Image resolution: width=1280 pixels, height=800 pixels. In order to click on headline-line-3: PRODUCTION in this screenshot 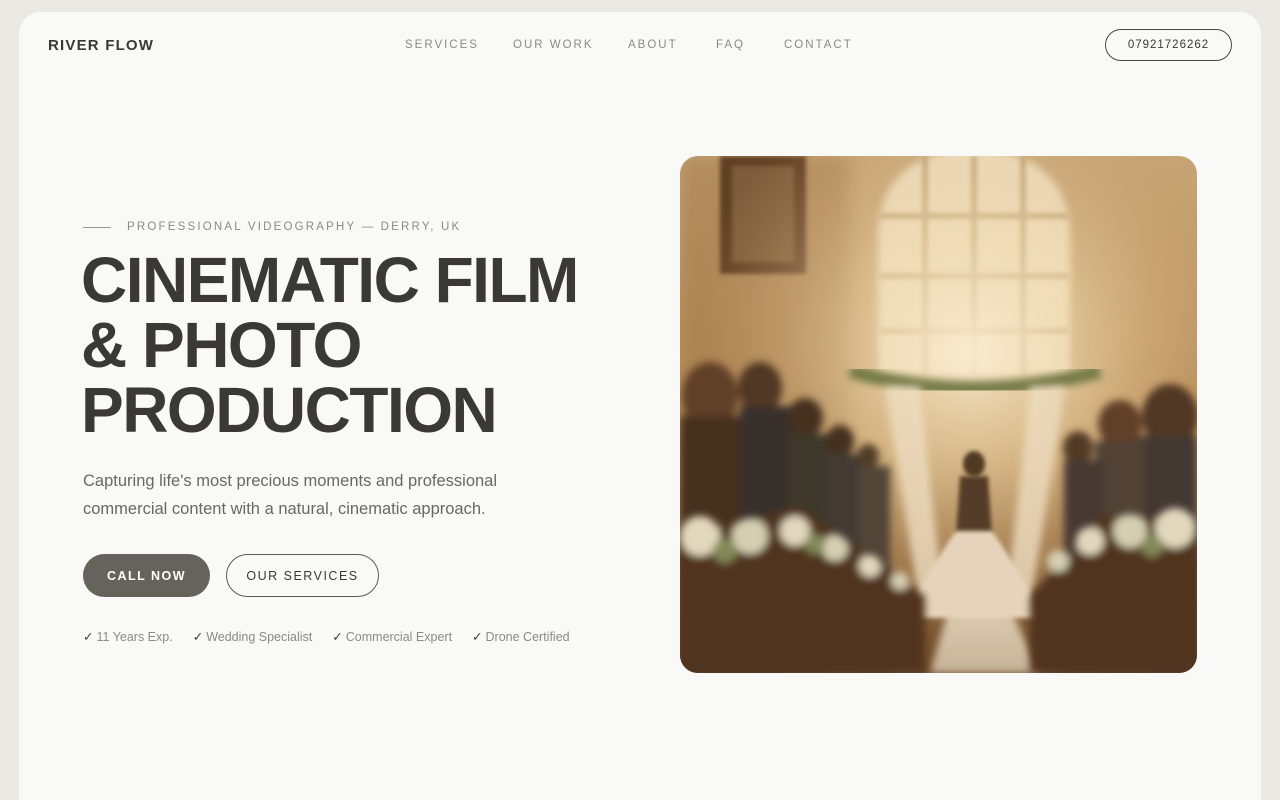, I will do `click(289, 410)`.